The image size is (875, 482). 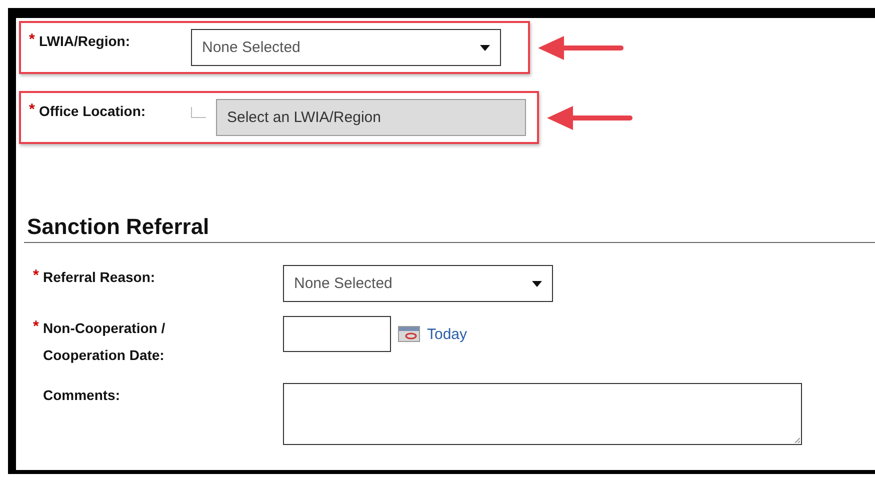 I want to click on field-label: Office Location:, so click(x=92, y=111).